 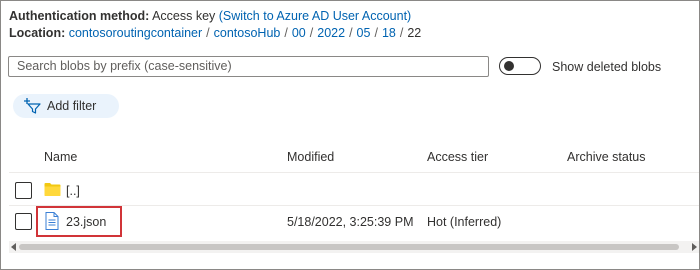 What do you see at coordinates (60, 157) in the screenshot?
I see `column-header-name: Name` at bounding box center [60, 157].